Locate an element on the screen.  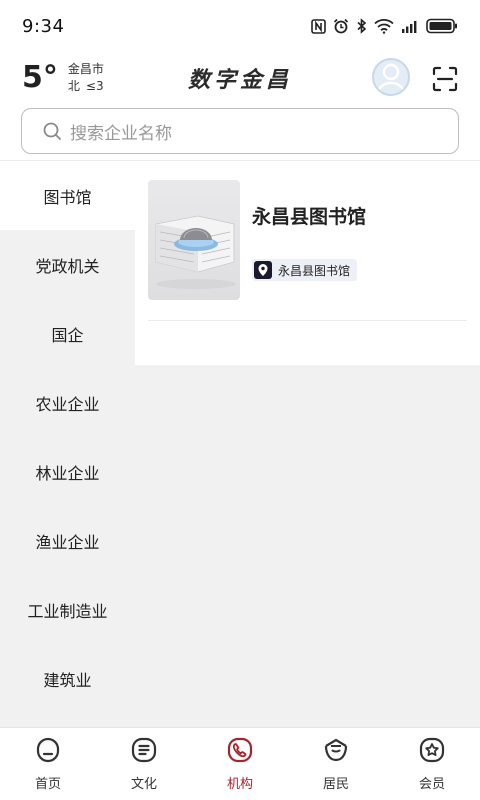
wind-info: 北 ≤3 is located at coordinates (86, 86).